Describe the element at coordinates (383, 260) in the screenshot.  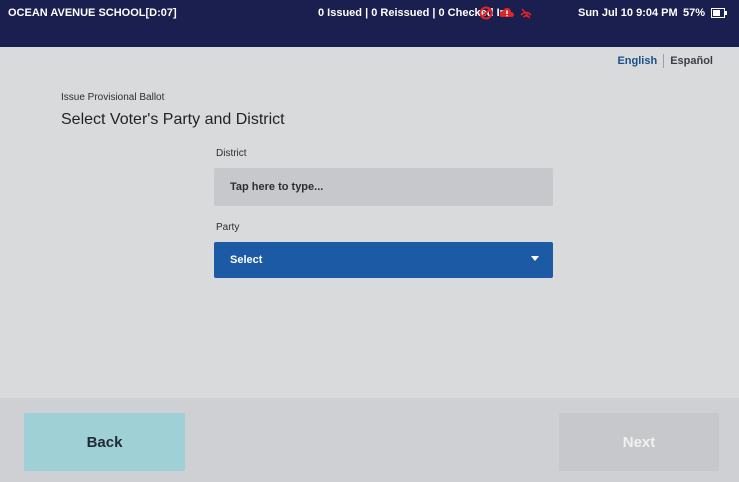
I see `party-select: Select` at that location.